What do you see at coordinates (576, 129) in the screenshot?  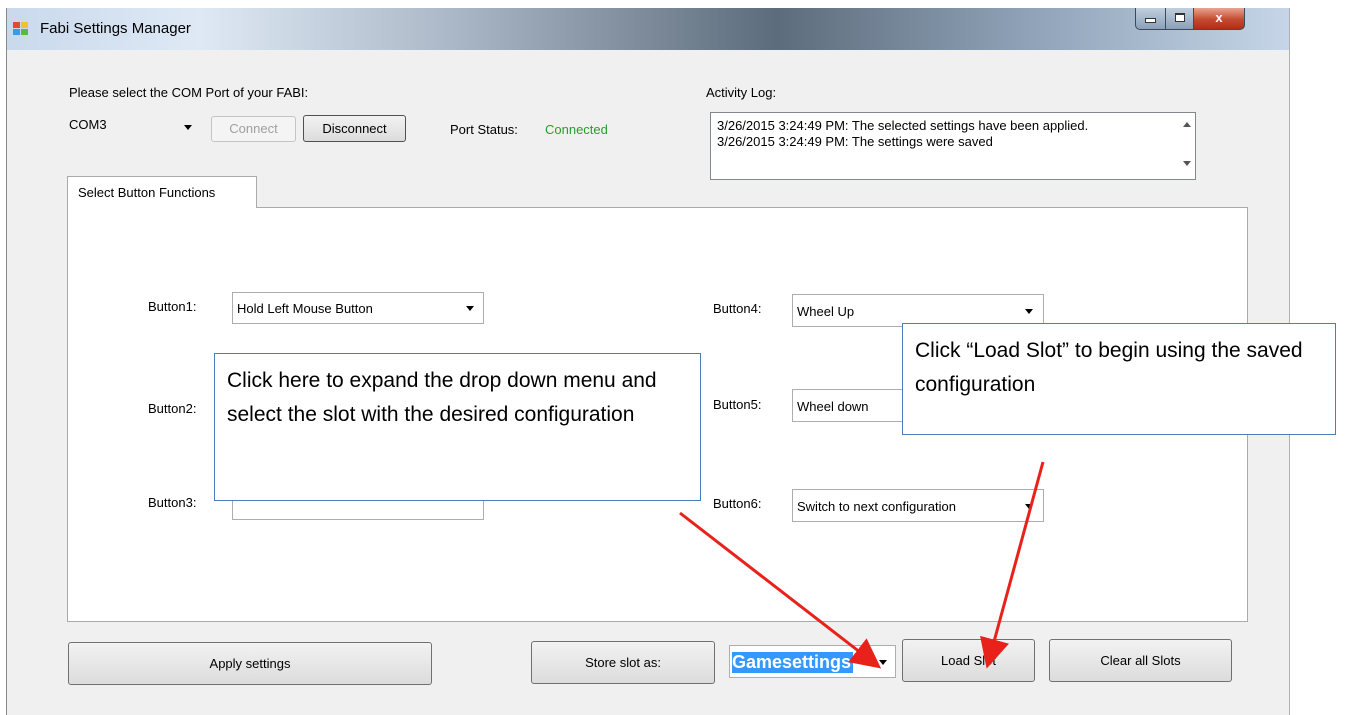 I see `port-status-value: Connected` at bounding box center [576, 129].